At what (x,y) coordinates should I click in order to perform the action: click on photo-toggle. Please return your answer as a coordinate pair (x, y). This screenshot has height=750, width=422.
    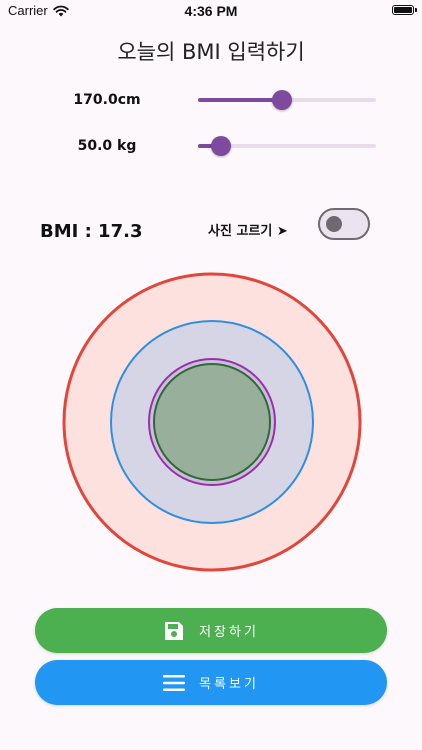
    Looking at the image, I should click on (344, 224).